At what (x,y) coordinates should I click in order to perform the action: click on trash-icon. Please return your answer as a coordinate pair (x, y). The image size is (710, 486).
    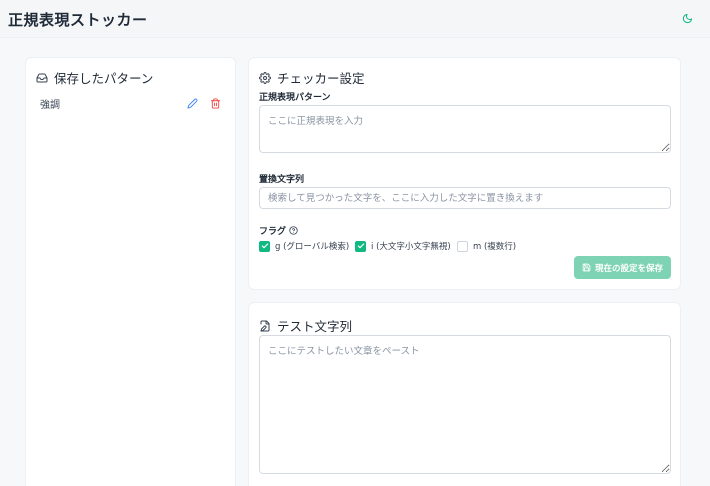
    Looking at the image, I should click on (215, 103).